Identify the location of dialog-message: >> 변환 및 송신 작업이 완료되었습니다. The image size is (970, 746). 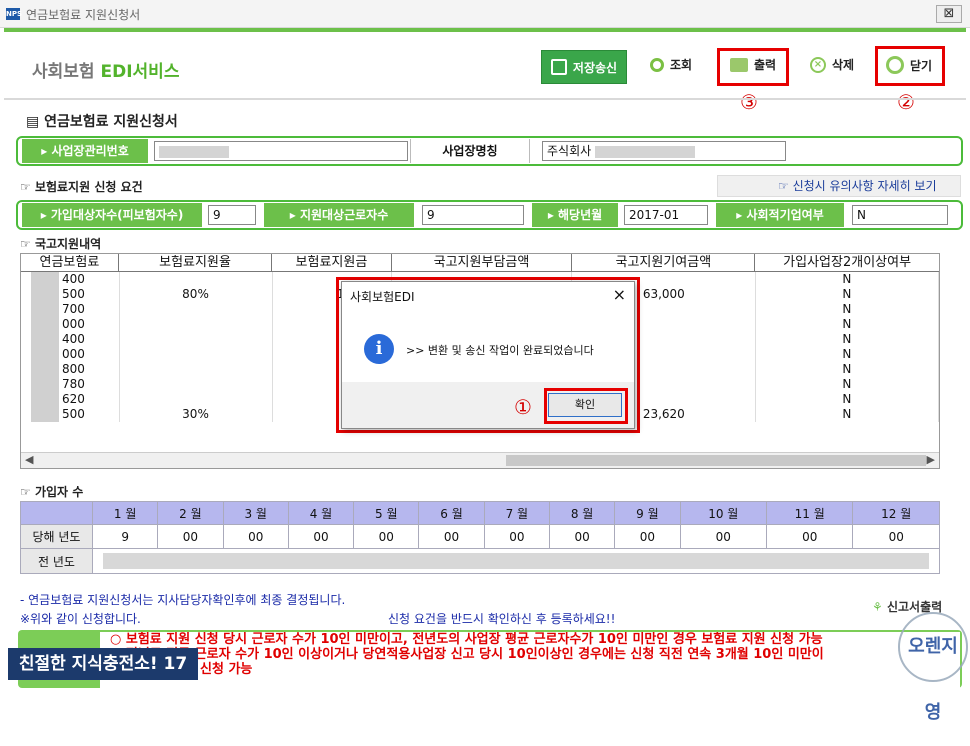
(500, 350).